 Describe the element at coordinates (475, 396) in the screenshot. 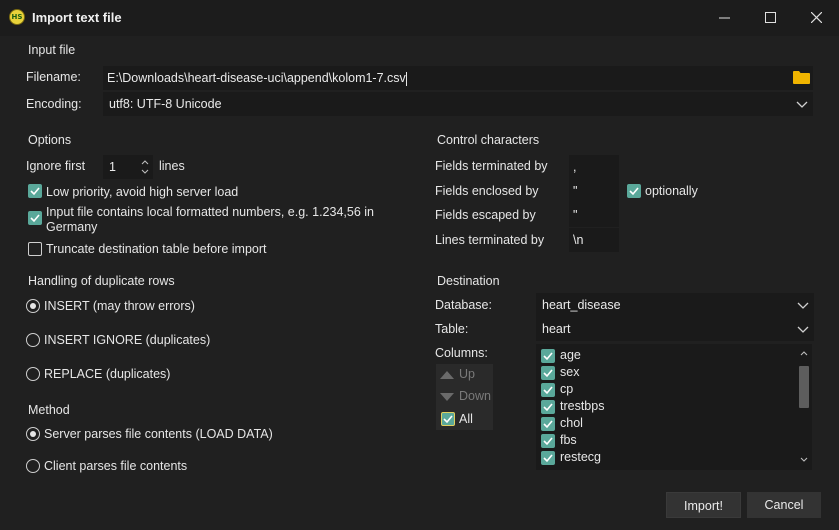

I see `move-down-label: Down` at that location.